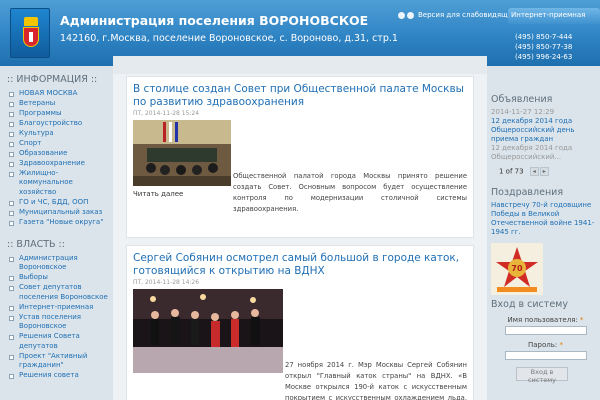  Describe the element at coordinates (544, 57) in the screenshot. I see `phone-number: (495) 996-24-63` at that location.